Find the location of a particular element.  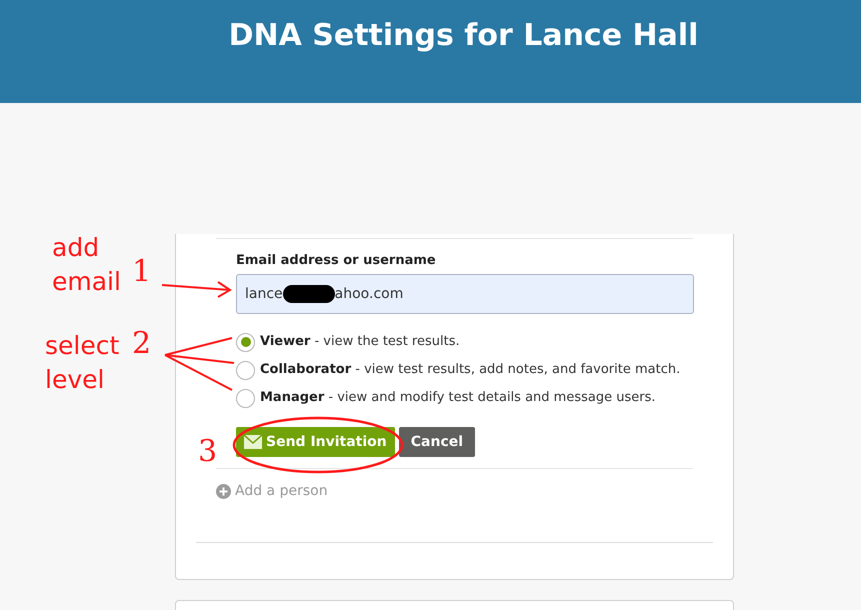

annotation-word: email is located at coordinates (86, 282).